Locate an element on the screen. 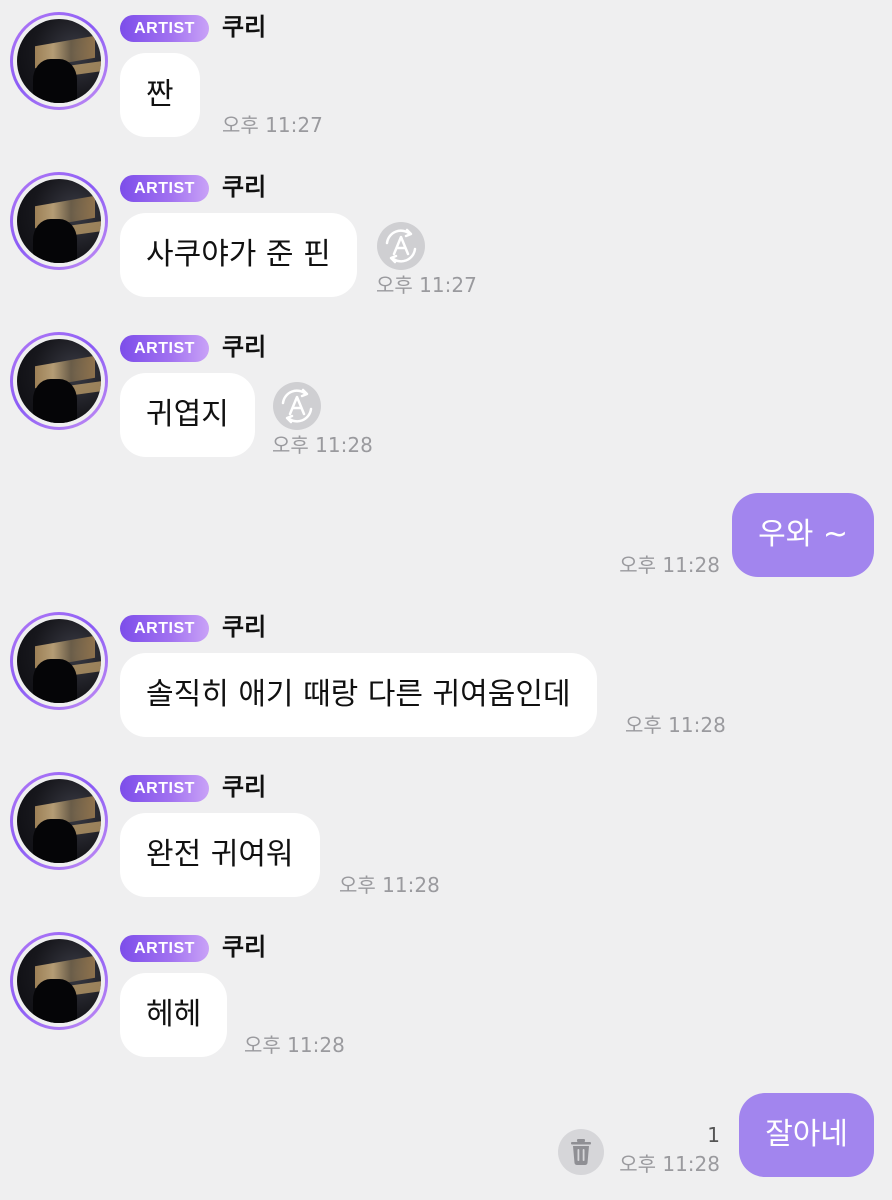  message-incoming: ARTIST 쿠리 사쿠야가 준 핀 오후 11:27 is located at coordinates (446, 235).